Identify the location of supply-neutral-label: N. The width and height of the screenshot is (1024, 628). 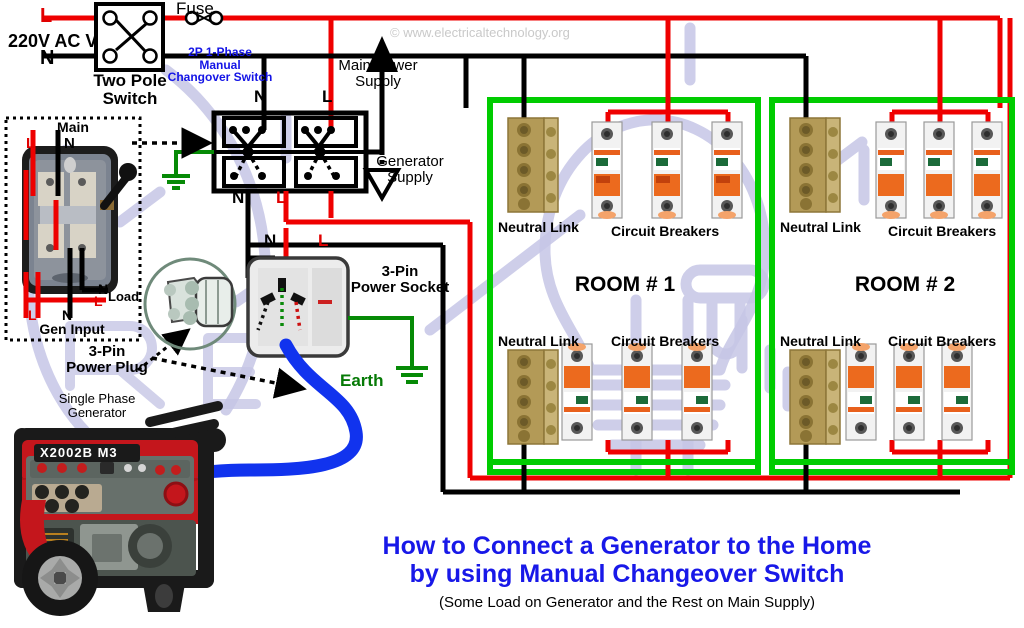
(47, 58).